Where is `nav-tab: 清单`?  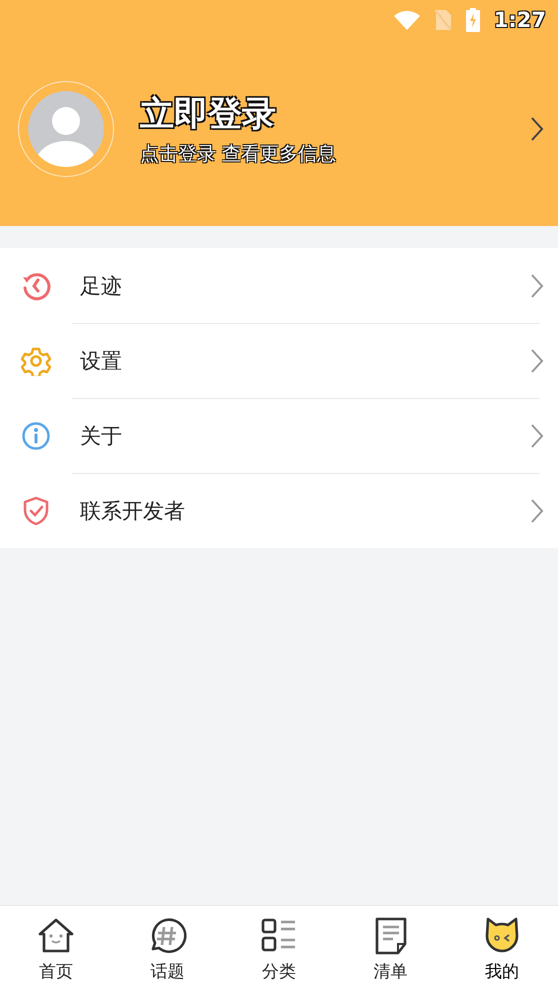
nav-tab: 清单 is located at coordinates (390, 949).